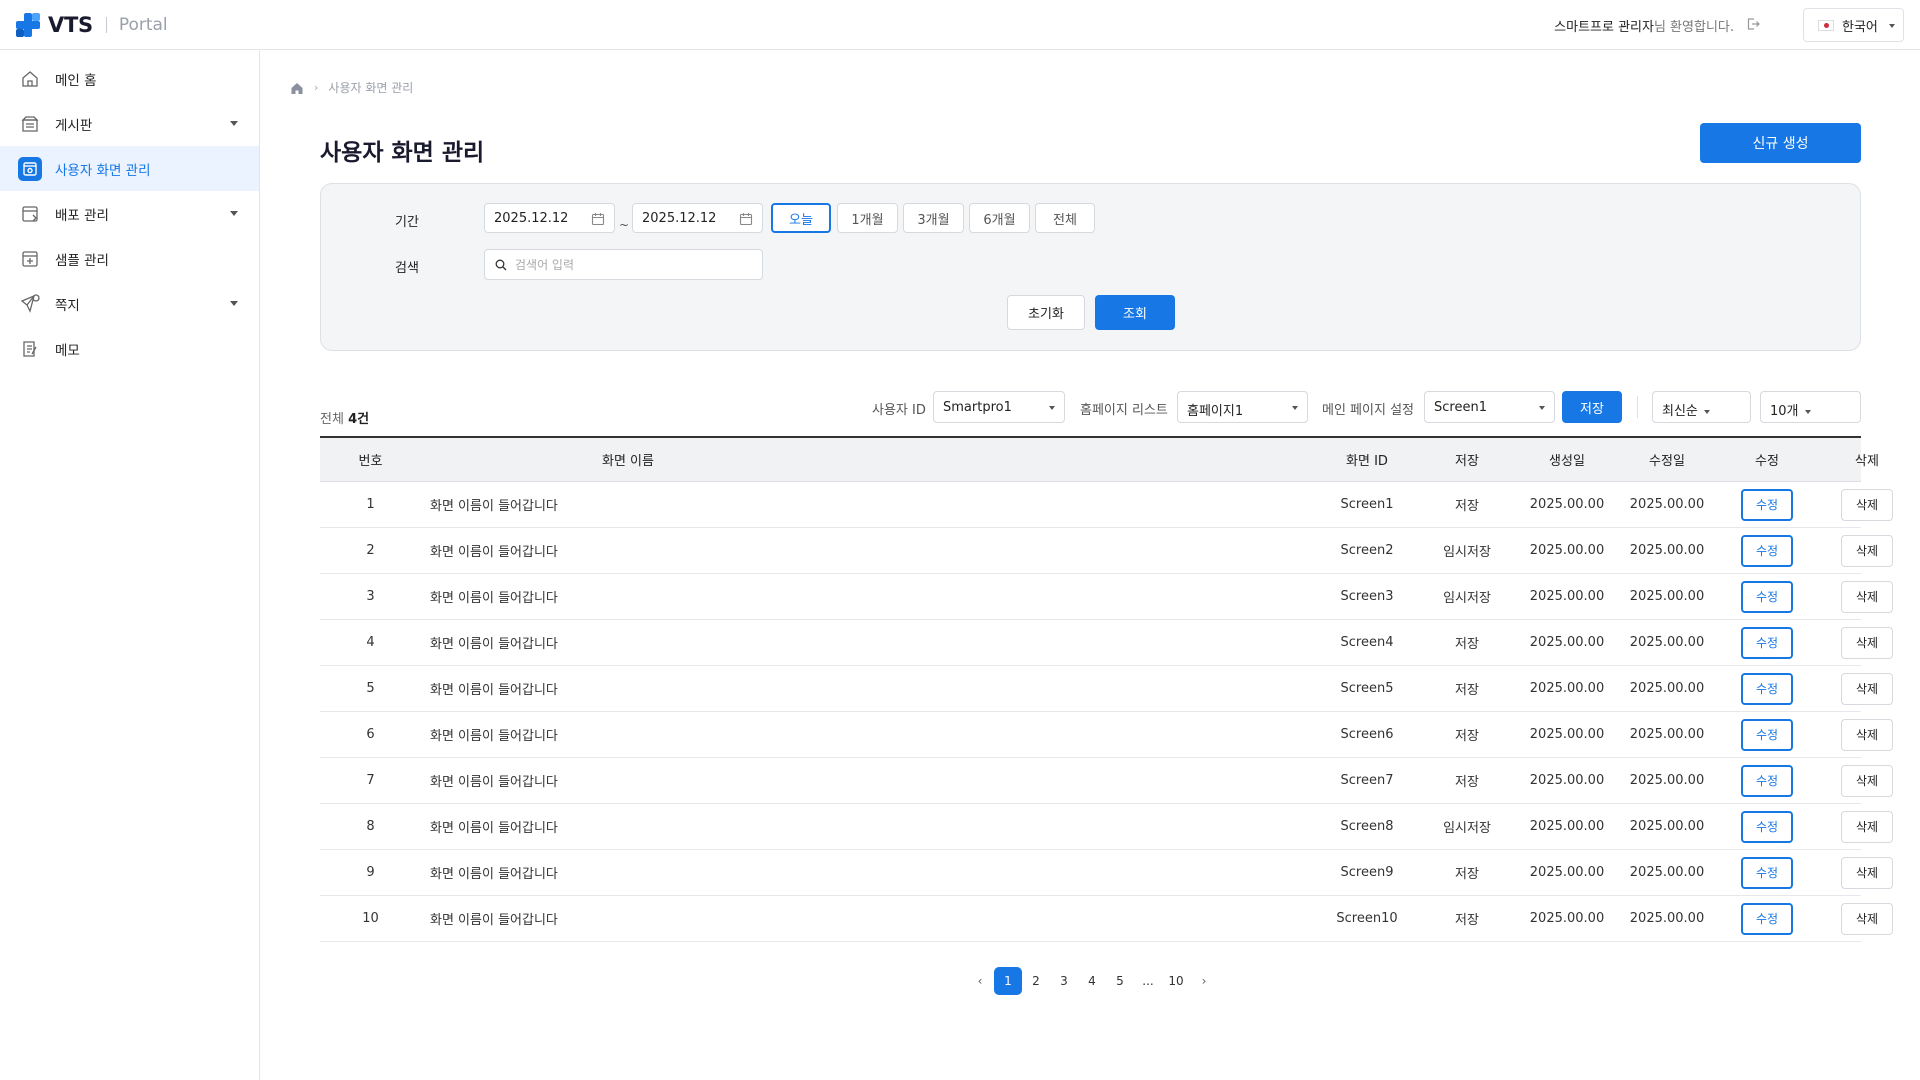 This screenshot has width=1920, height=1080. I want to click on prev-page-icon: ‹, so click(980, 981).